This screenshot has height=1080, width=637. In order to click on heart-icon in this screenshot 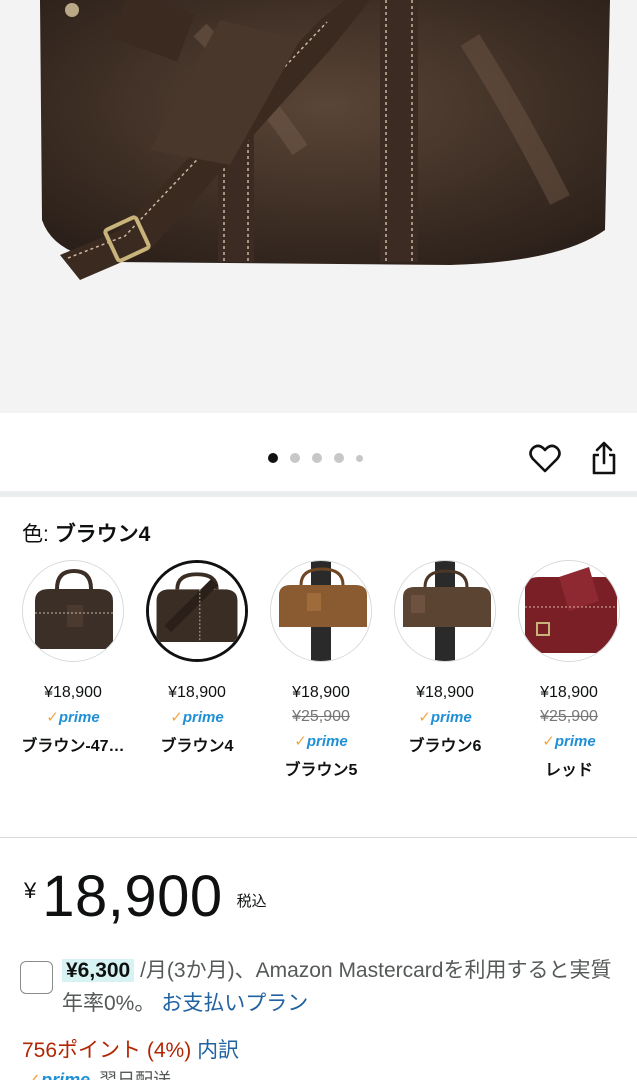, I will do `click(545, 458)`.